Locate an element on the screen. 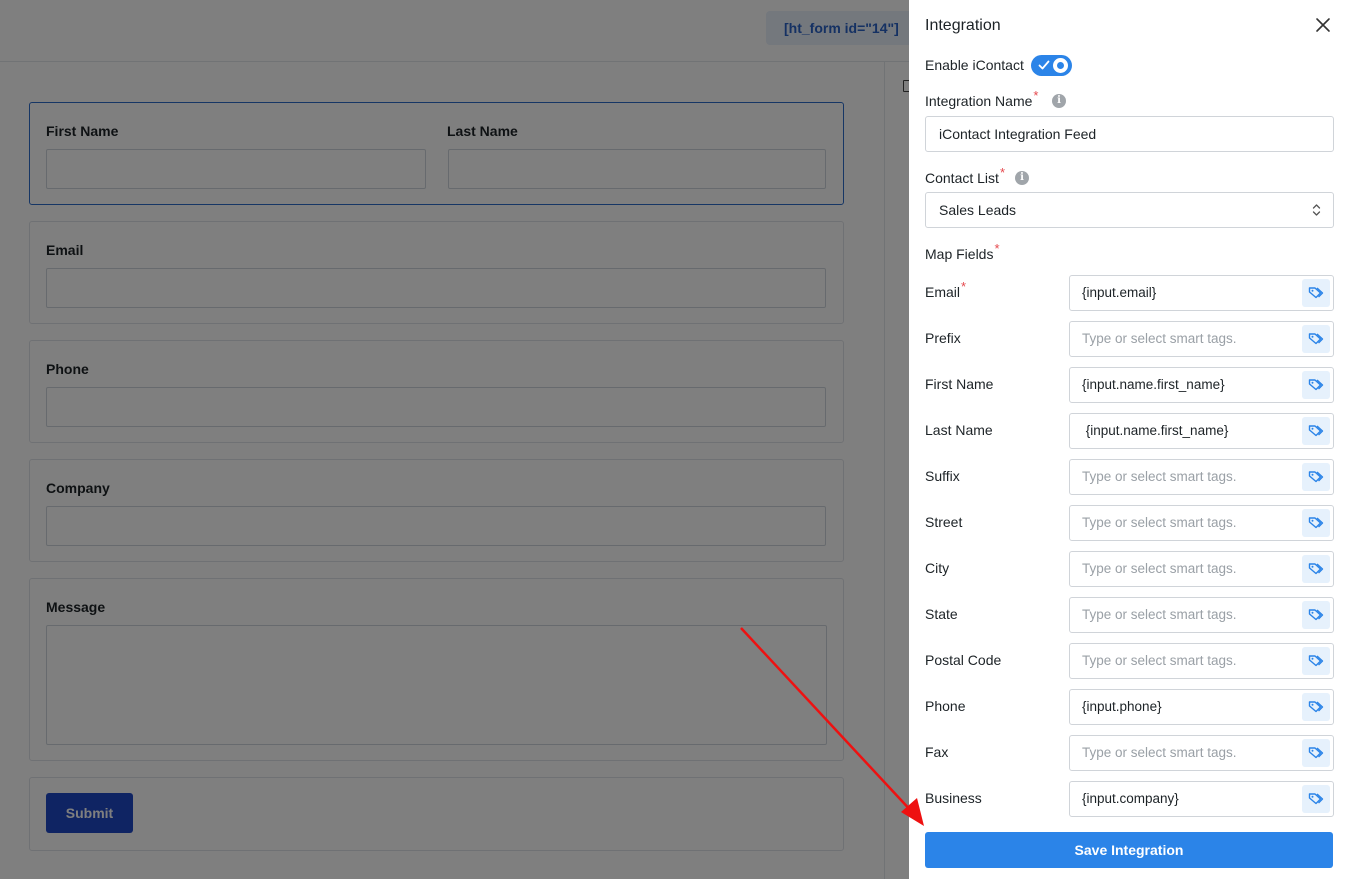 This screenshot has height=879, width=1348. map-field-label: Email* is located at coordinates (945, 289).